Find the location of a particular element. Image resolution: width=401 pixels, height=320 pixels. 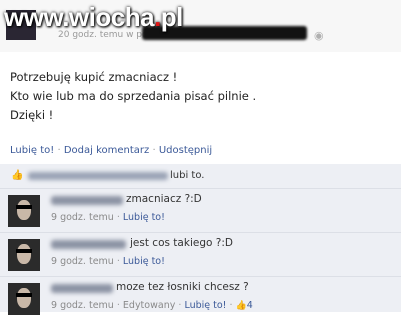

like-count: 4 is located at coordinates (250, 305).